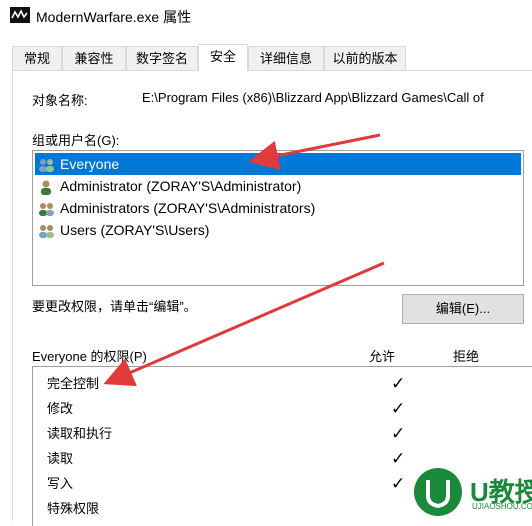 The width and height of the screenshot is (532, 526). I want to click on list-item-label: Administrator (ZORAY'S\Administrator), so click(181, 186).